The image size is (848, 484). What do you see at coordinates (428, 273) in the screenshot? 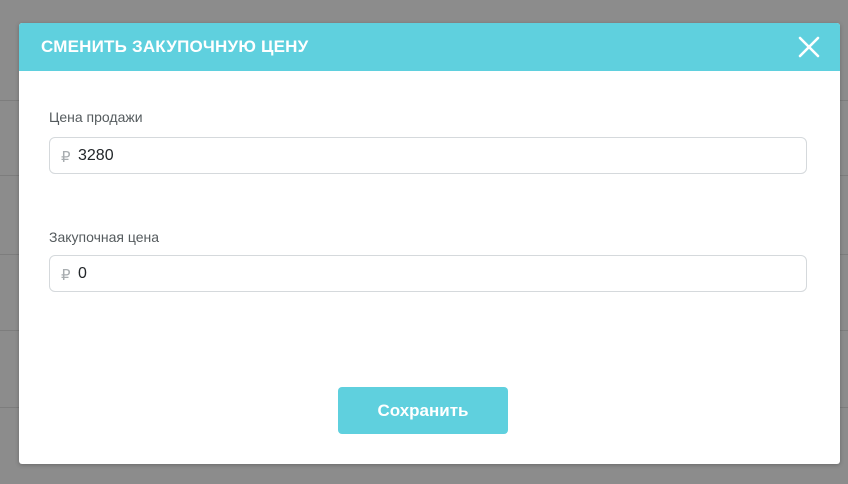
I see `purchase-price-input: ₽ 0` at bounding box center [428, 273].